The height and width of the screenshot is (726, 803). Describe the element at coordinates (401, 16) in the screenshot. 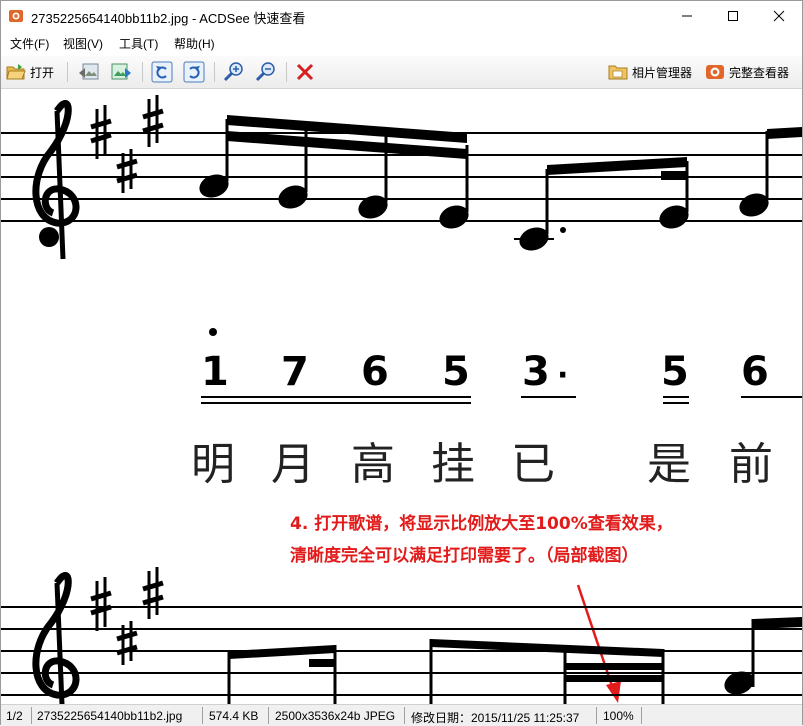

I see `title-bar: 2735225654140bb11b2.jpg - ACDSee 快速查看` at that location.